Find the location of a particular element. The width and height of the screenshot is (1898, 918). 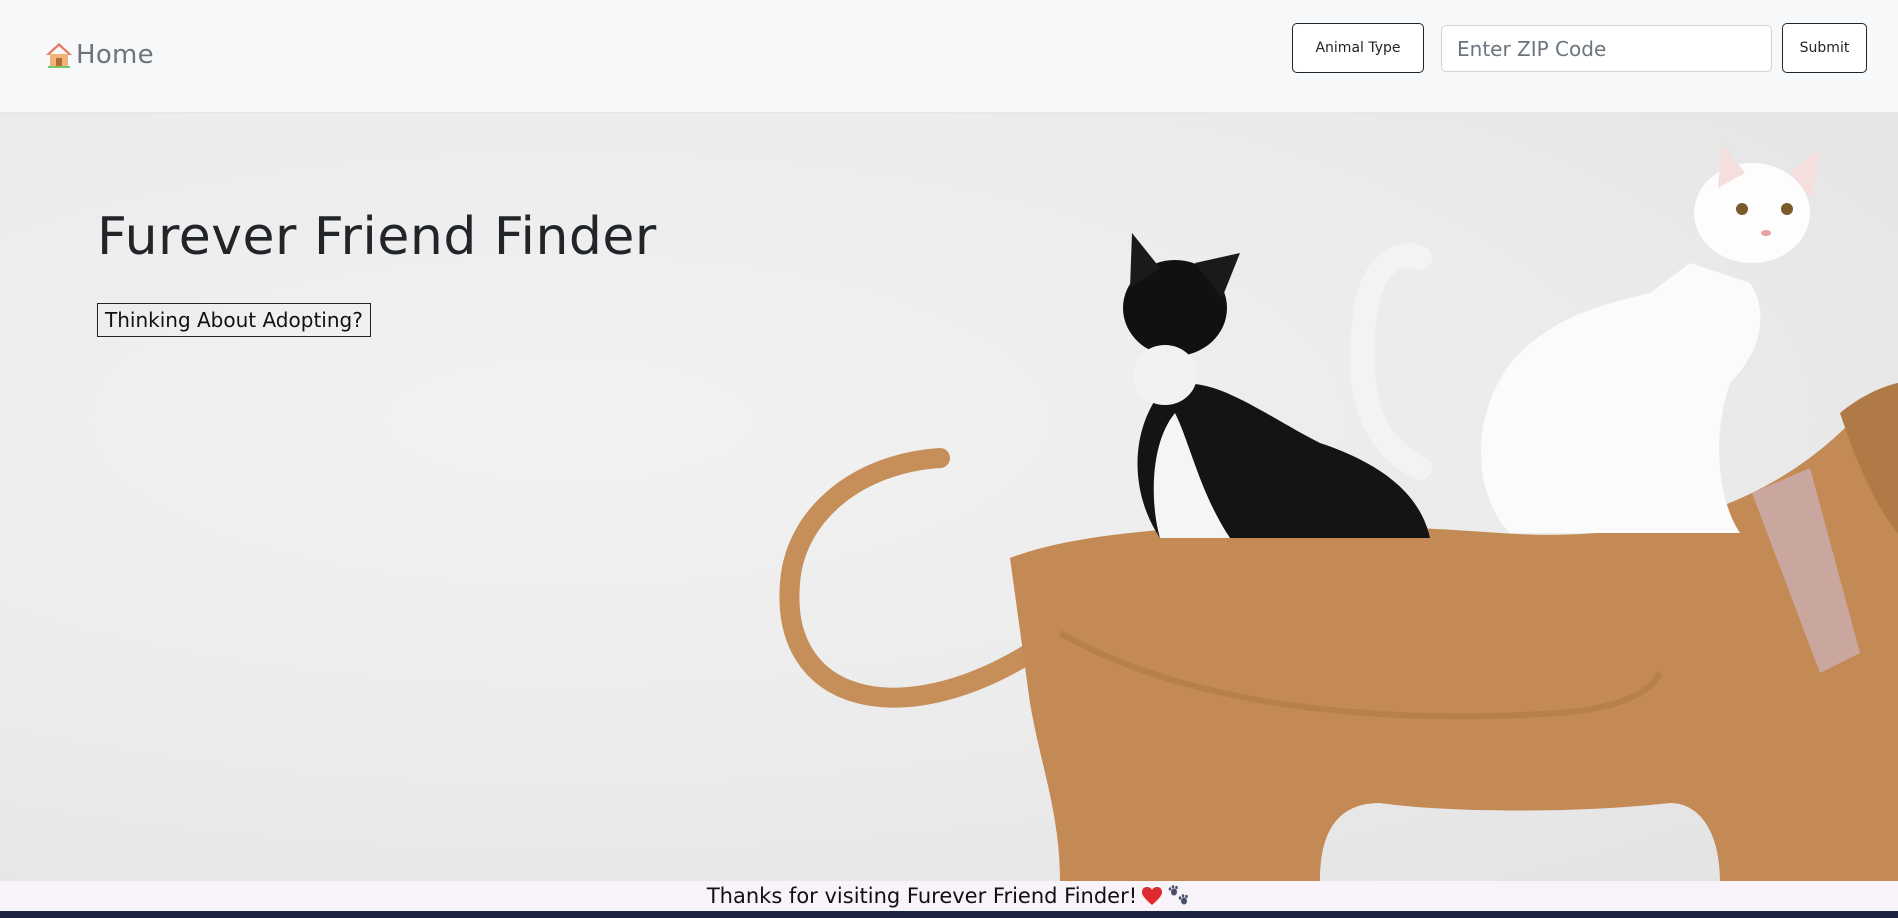

top-navbar: Home Animal Type Submit is located at coordinates (949, 56).